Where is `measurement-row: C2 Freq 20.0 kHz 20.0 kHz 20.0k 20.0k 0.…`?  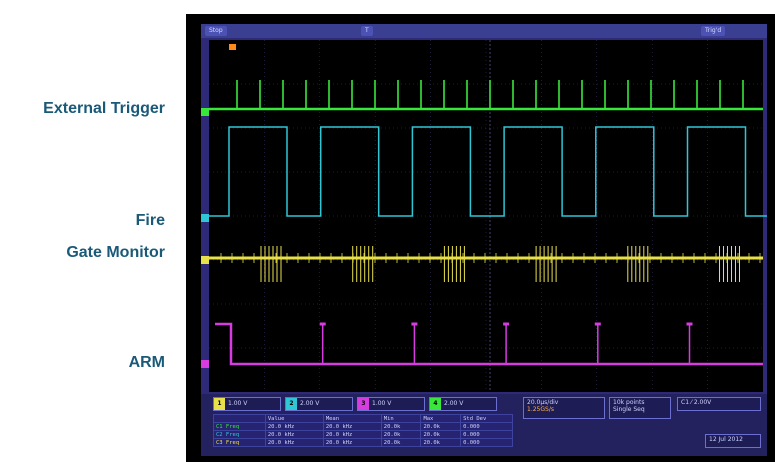 measurement-row: C2 Freq 20.0 kHz 20.0 kHz 20.0k 20.0k 0.… is located at coordinates (363, 434).